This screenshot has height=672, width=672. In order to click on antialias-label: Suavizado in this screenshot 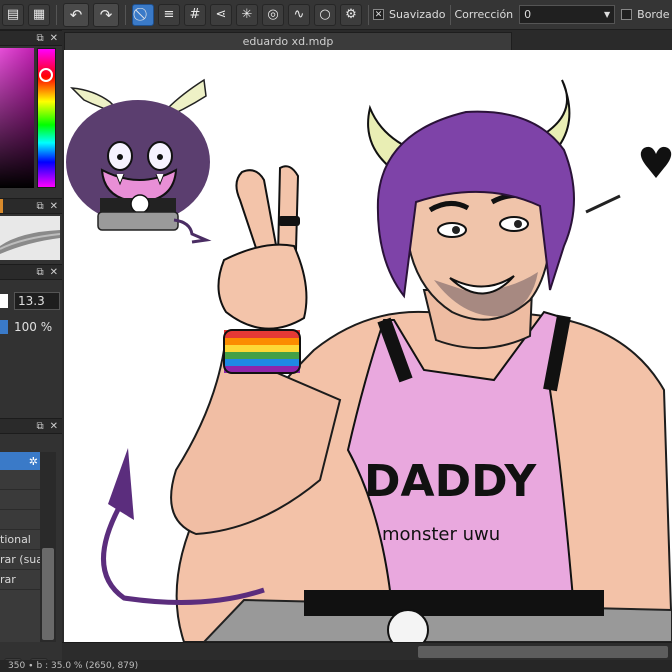, I will do `click(417, 14)`.